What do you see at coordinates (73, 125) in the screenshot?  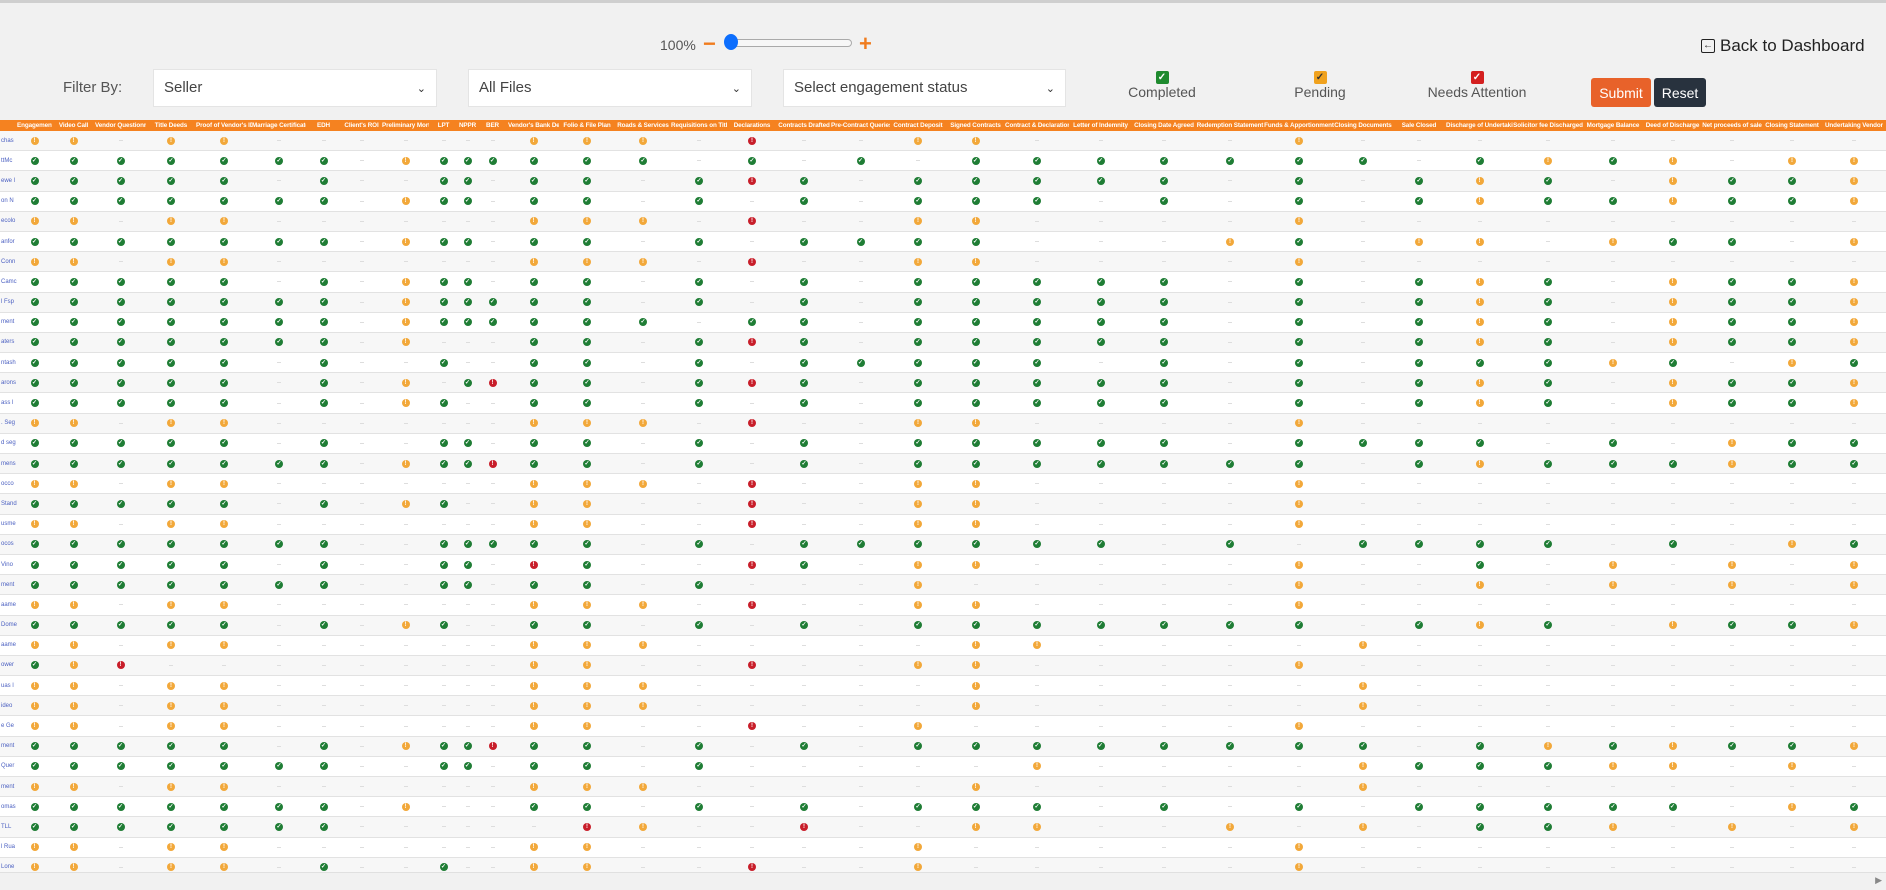 I see `column-header: Video Call` at bounding box center [73, 125].